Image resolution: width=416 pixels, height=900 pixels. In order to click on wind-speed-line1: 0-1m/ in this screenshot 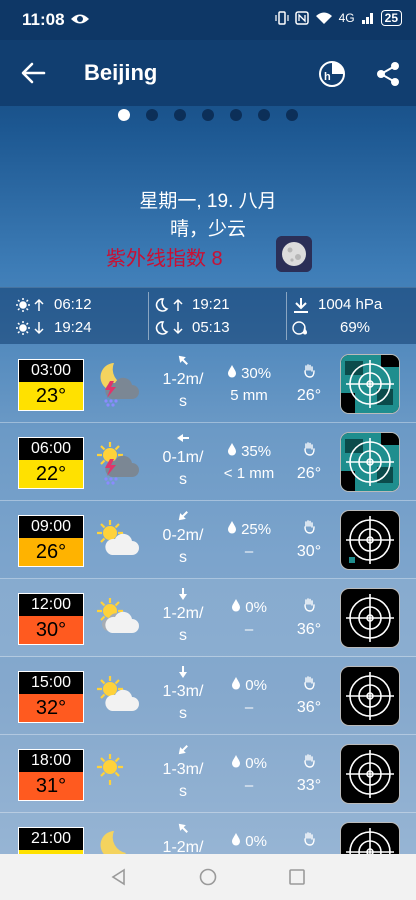, I will do `click(183, 457)`.